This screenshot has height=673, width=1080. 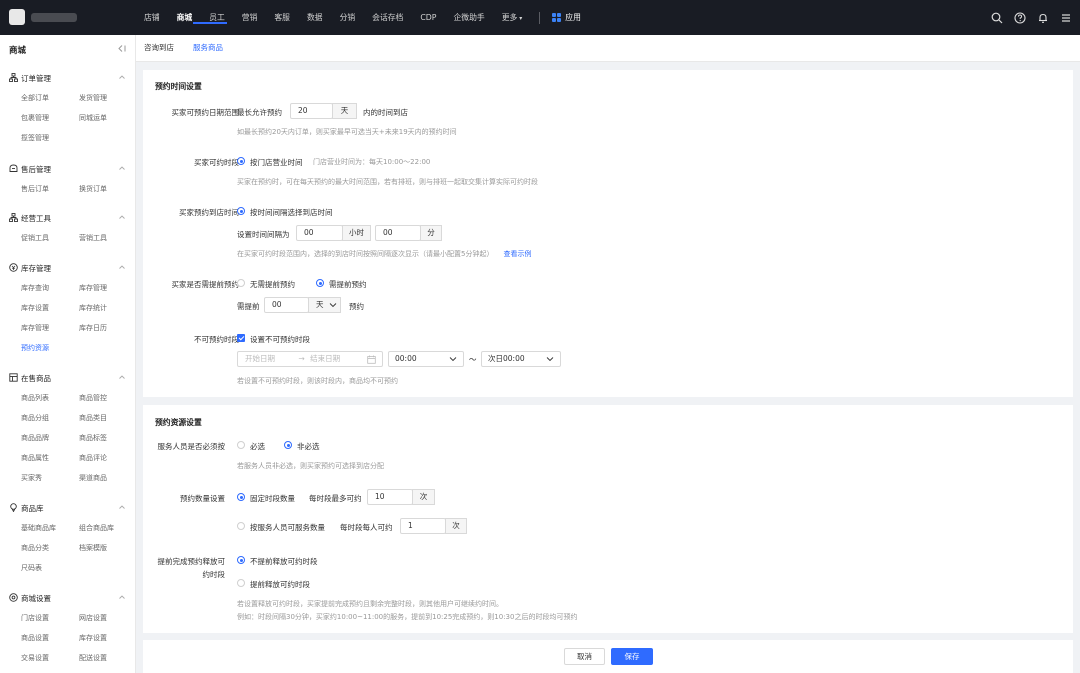 What do you see at coordinates (311, 111) in the screenshot?
I see `max-booking-days-input: 20` at bounding box center [311, 111].